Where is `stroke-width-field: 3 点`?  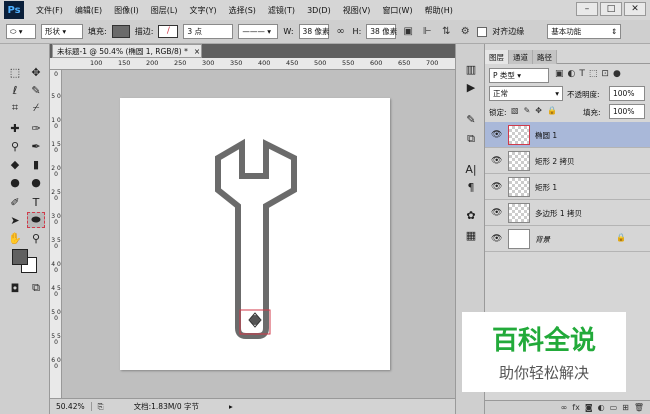 stroke-width-field: 3 点 is located at coordinates (208, 31).